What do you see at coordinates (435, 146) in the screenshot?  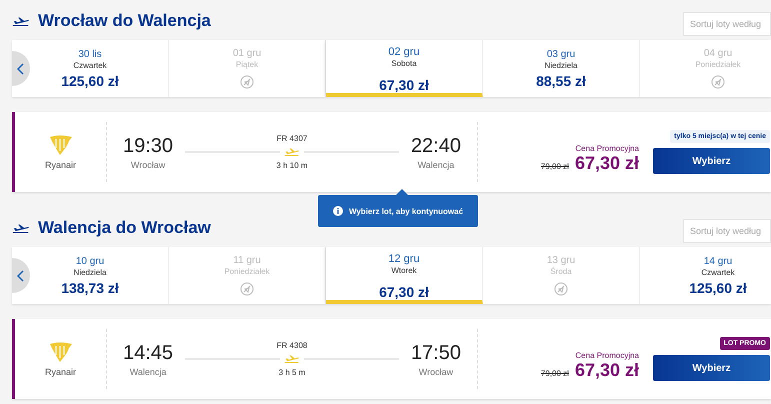 I see `arrival-time: 22:40` at bounding box center [435, 146].